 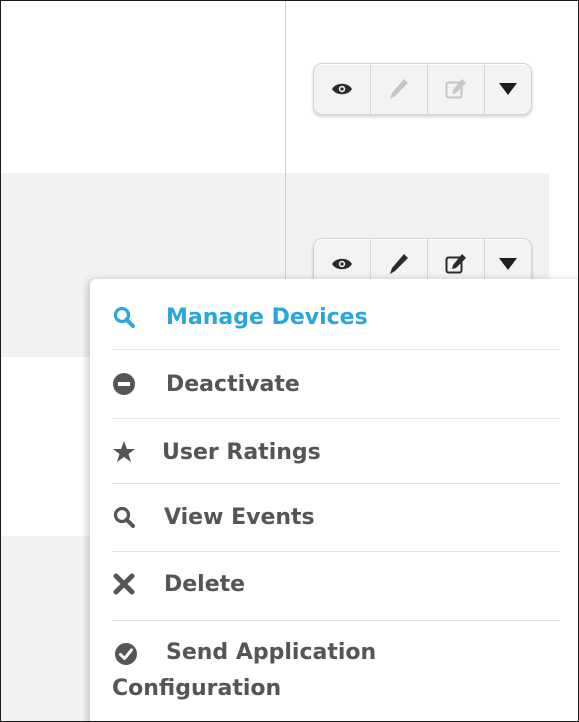 What do you see at coordinates (336, 584) in the screenshot?
I see `menu-item-delete: Delete` at bounding box center [336, 584].